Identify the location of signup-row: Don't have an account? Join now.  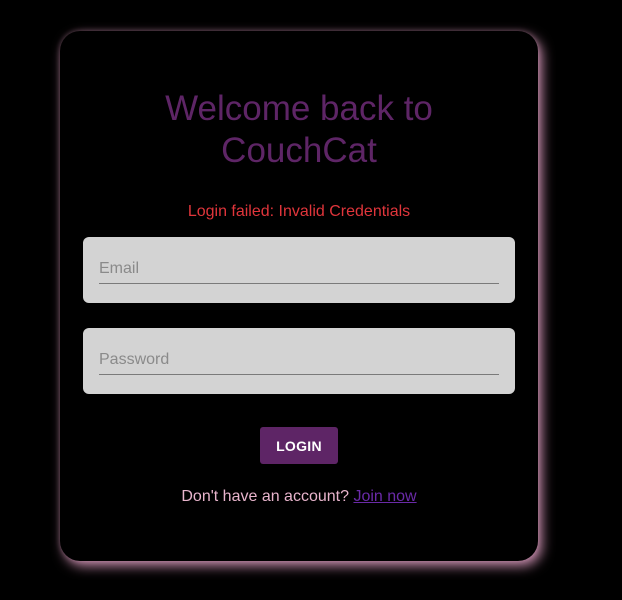
(299, 497).